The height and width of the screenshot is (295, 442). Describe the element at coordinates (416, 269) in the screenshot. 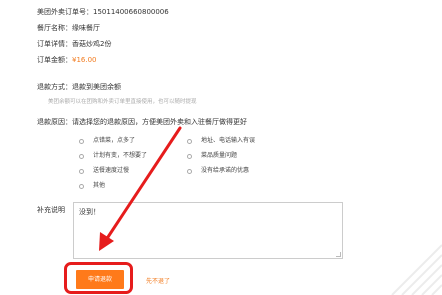

I see `corner-stripes-decoration` at that location.